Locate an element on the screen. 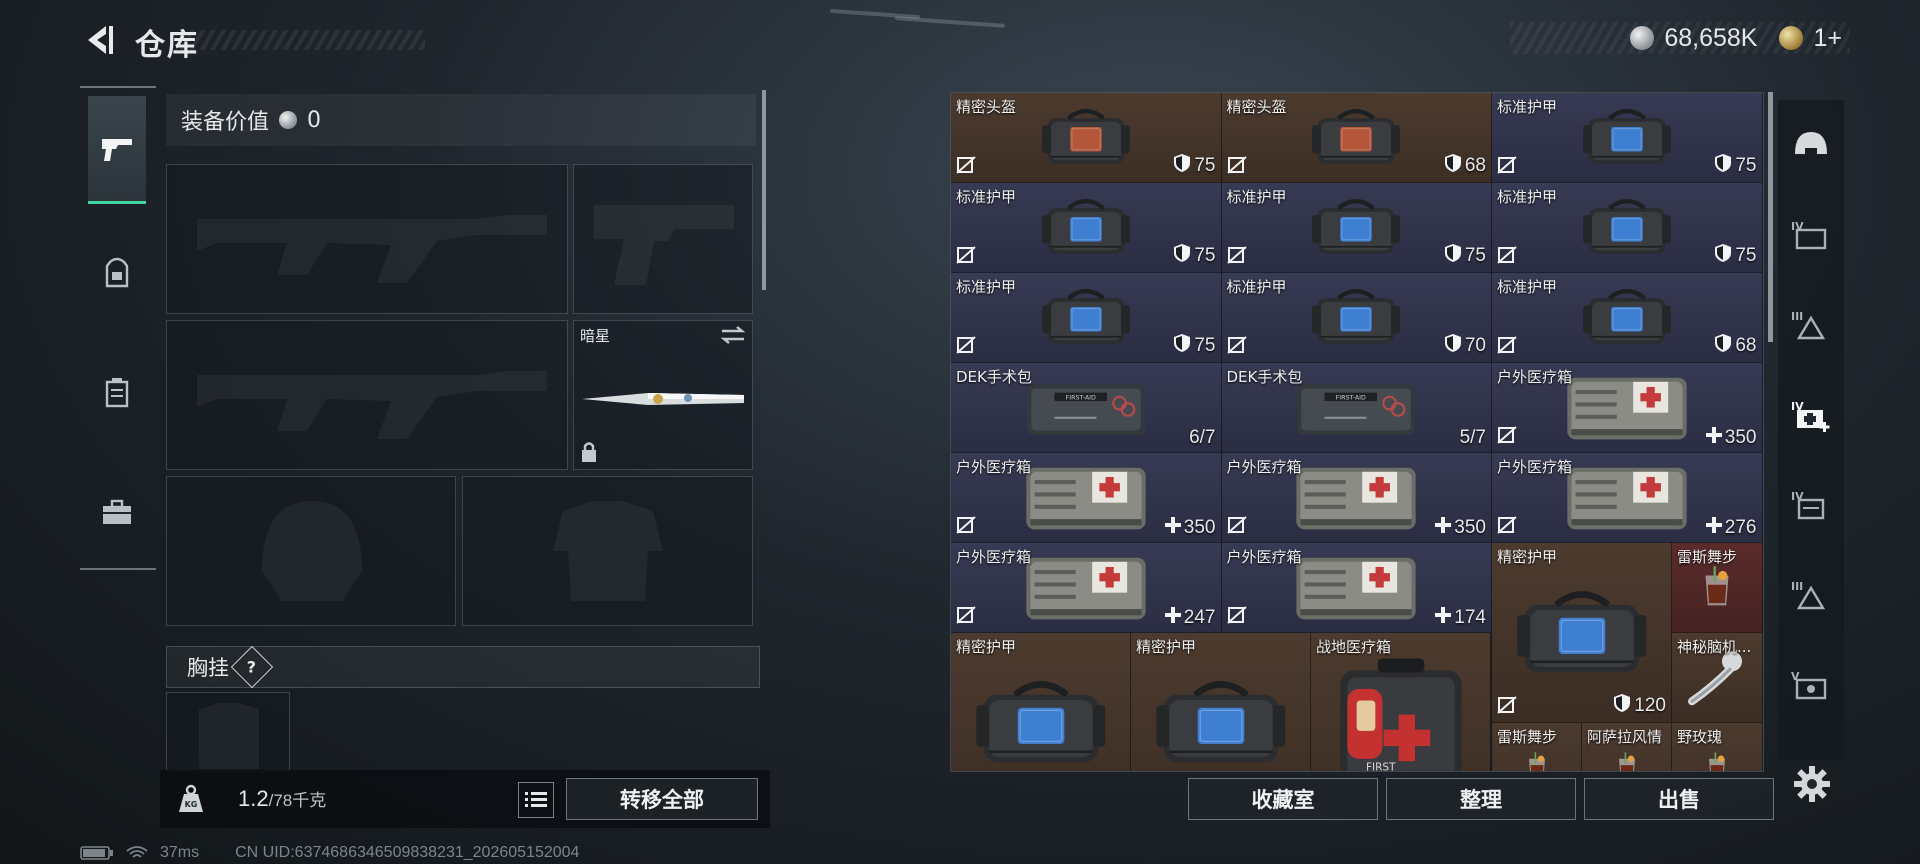 Image resolution: width=1920 pixels, height=864 pixels. helmet-slot is located at coordinates (311, 551).